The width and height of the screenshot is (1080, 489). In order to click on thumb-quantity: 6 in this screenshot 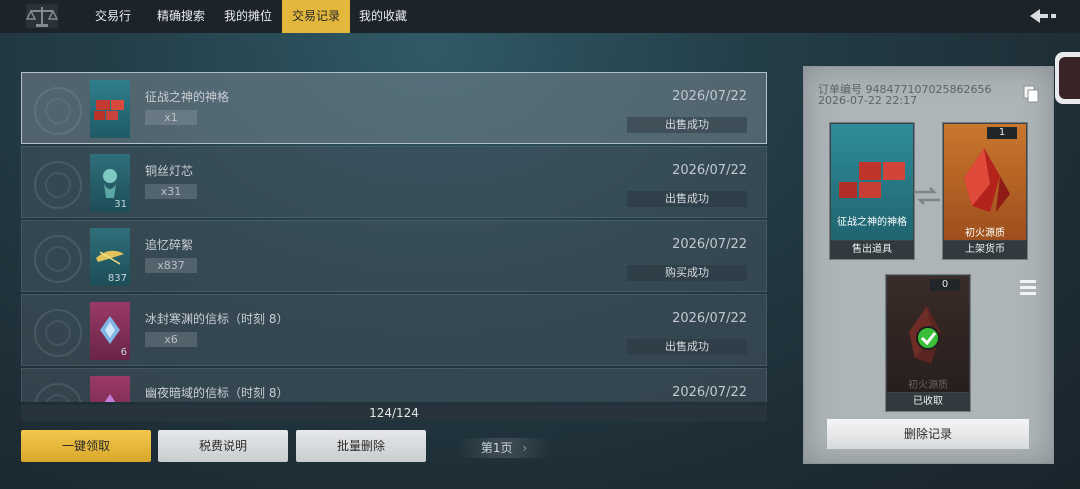, I will do `click(123, 352)`.